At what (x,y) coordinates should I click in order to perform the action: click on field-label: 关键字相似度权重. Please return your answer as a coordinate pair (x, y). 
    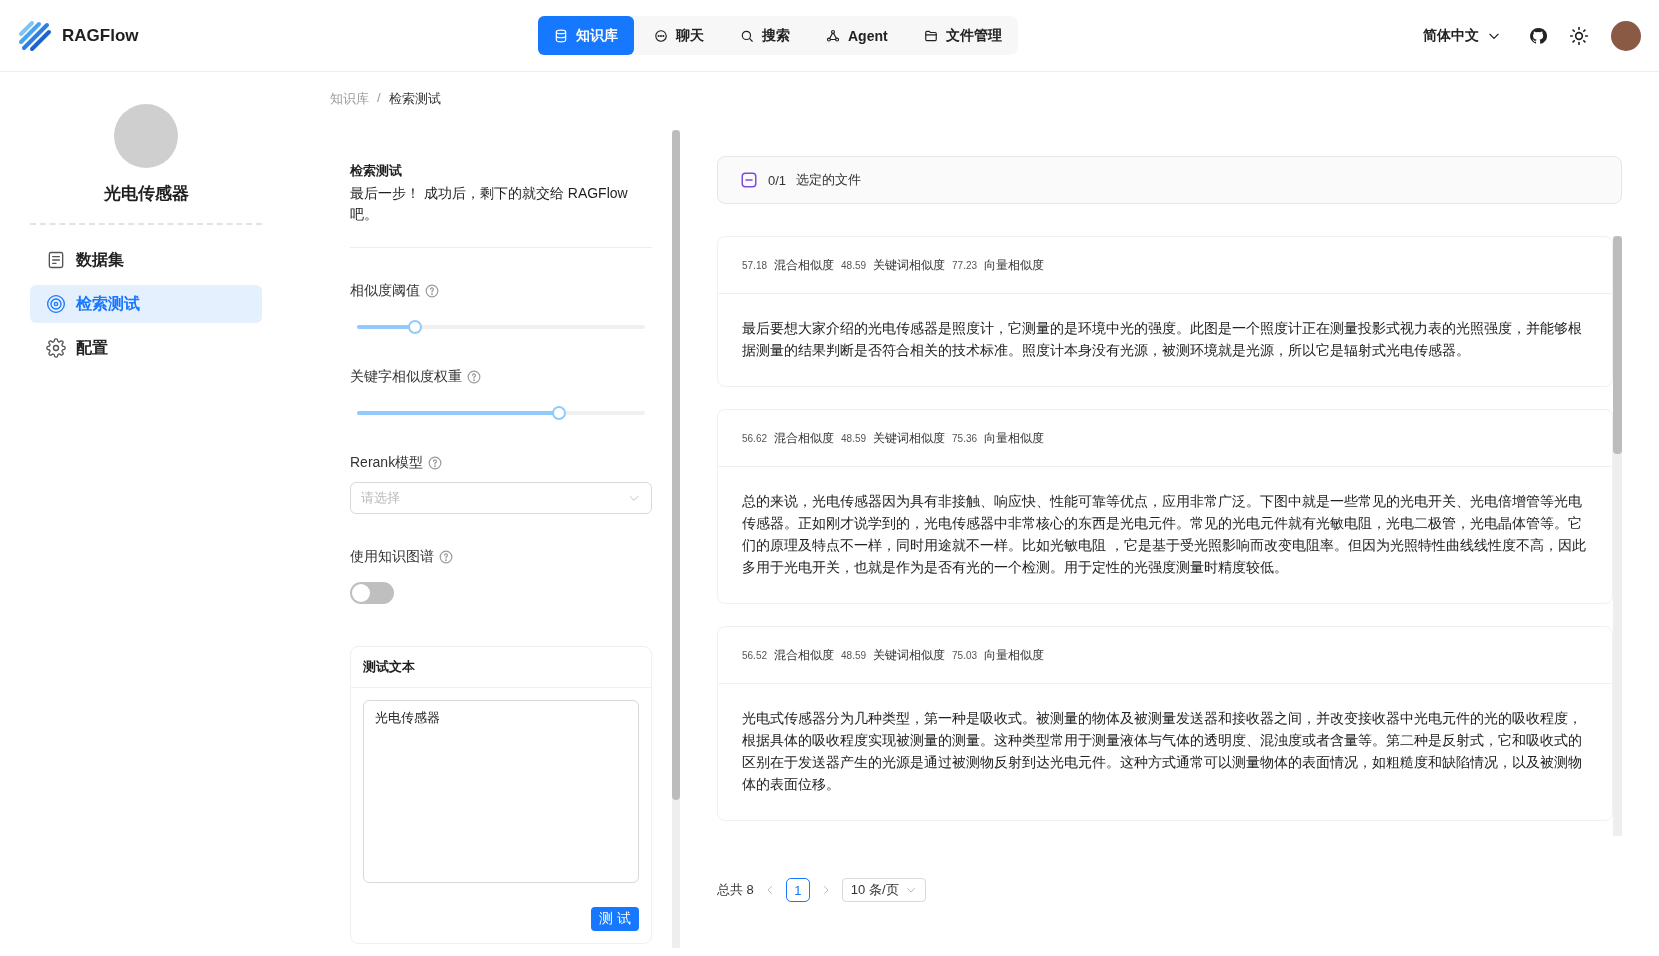
    Looking at the image, I should click on (406, 377).